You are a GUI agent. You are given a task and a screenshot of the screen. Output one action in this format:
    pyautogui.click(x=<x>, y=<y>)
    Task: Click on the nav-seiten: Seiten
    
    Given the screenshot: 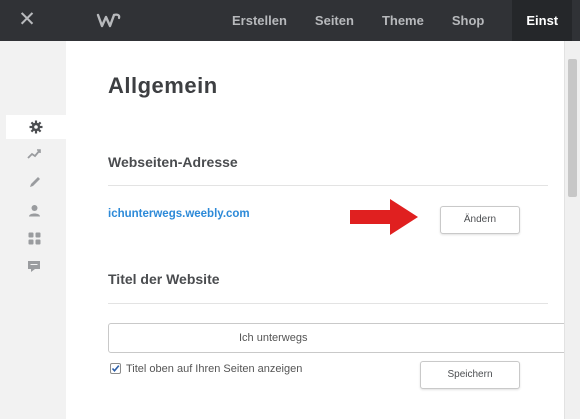 What is the action you would take?
    pyautogui.click(x=334, y=20)
    